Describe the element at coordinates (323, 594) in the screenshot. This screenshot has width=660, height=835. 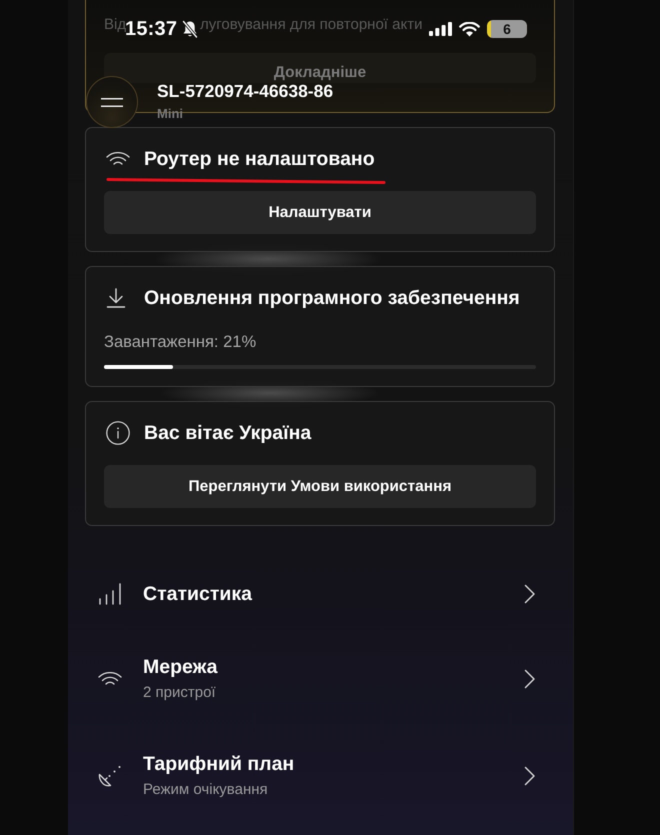
I see `menu-item-title: Статистика` at that location.